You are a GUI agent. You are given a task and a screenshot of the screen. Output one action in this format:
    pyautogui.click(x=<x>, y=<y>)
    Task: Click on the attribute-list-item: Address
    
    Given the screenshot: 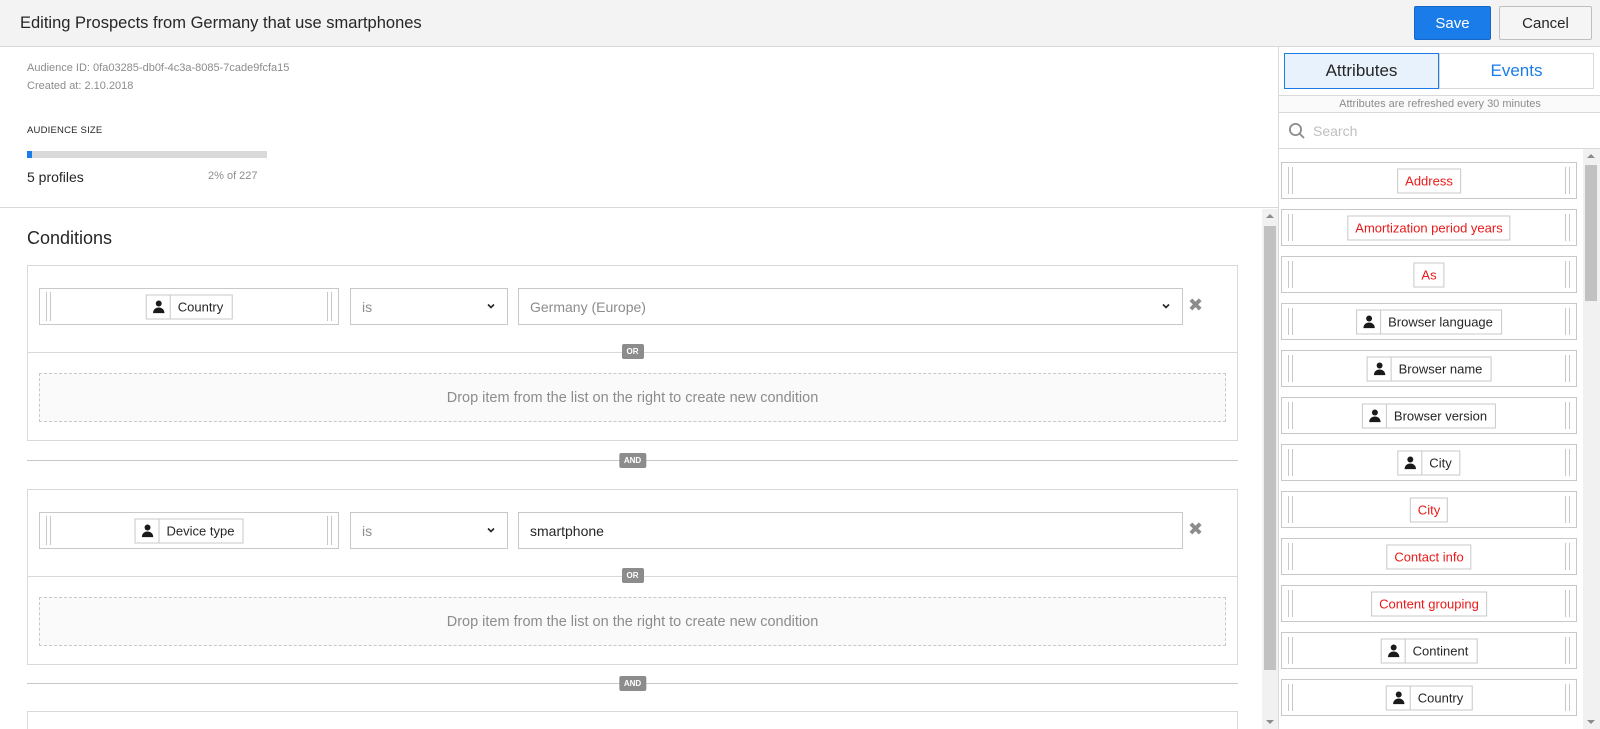 What is the action you would take?
    pyautogui.click(x=1429, y=180)
    